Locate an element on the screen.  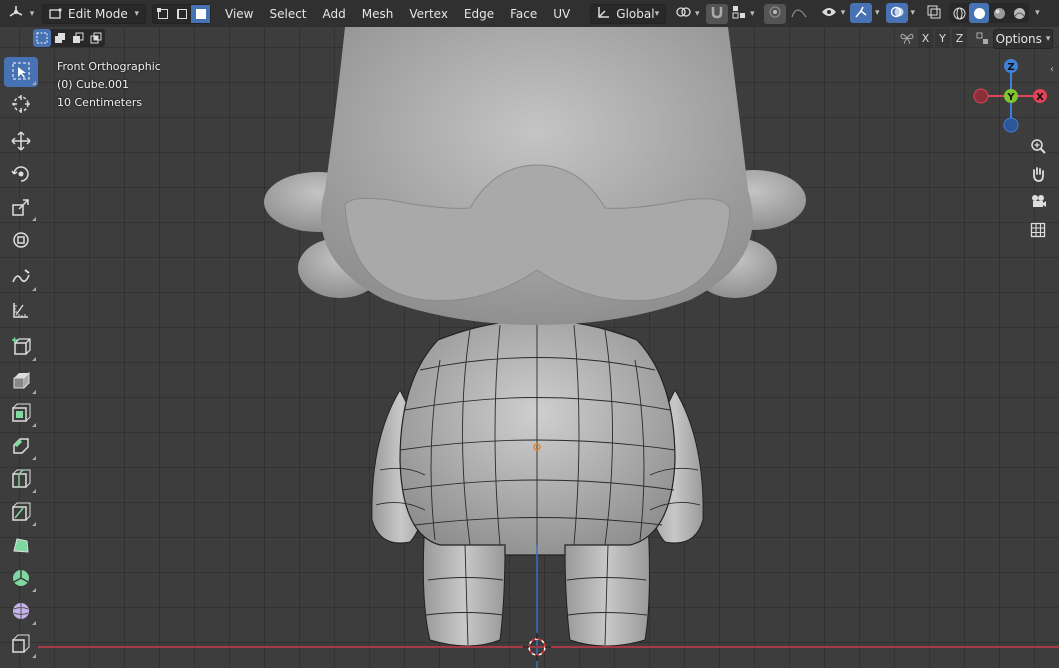
xray-toggle is located at coordinates (934, 13).